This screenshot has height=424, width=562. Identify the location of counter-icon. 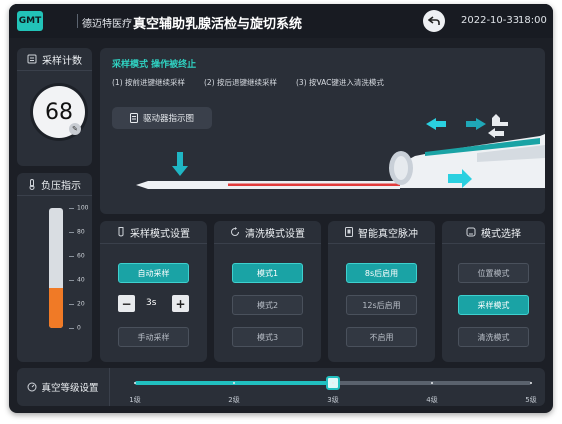
(32, 59).